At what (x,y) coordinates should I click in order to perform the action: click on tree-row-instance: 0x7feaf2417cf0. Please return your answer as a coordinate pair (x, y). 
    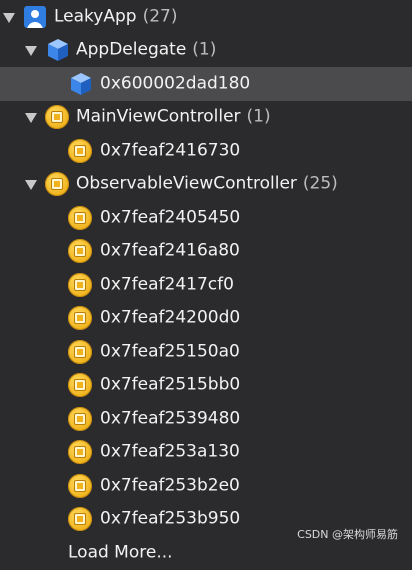
    Looking at the image, I should click on (206, 285).